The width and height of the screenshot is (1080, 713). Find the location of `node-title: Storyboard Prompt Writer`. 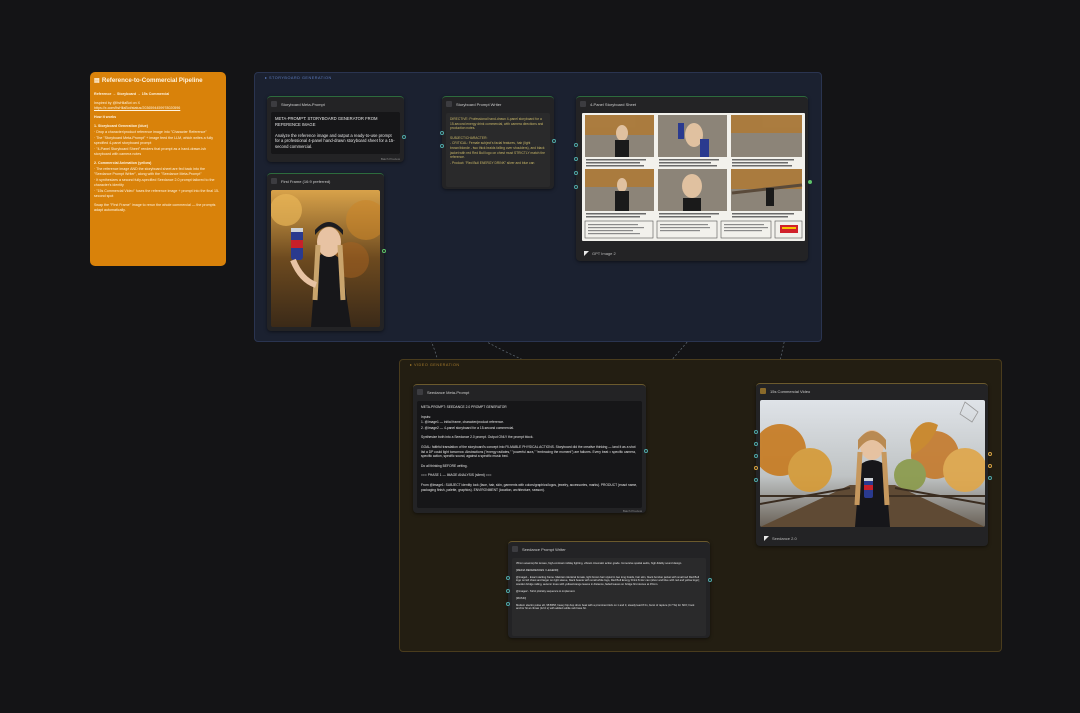

node-title: Storyboard Prompt Writer is located at coordinates (479, 104).